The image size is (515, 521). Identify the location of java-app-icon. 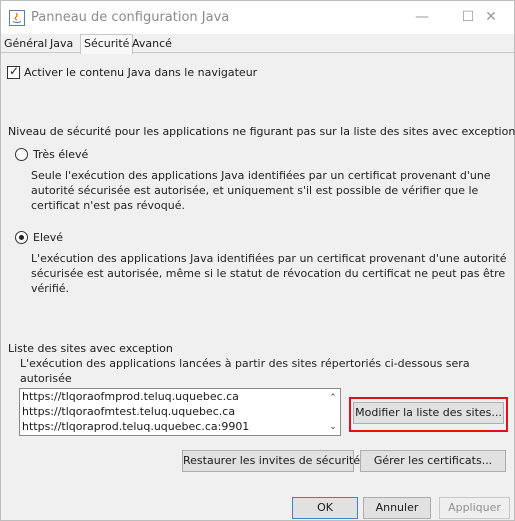
(17, 18).